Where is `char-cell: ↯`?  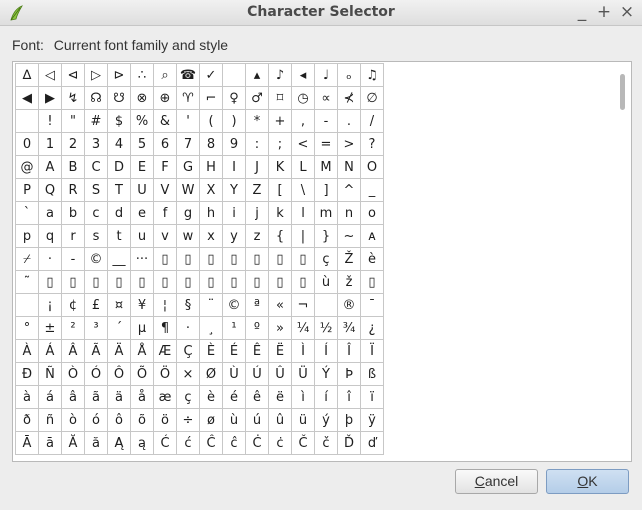 char-cell: ↯ is located at coordinates (73, 98).